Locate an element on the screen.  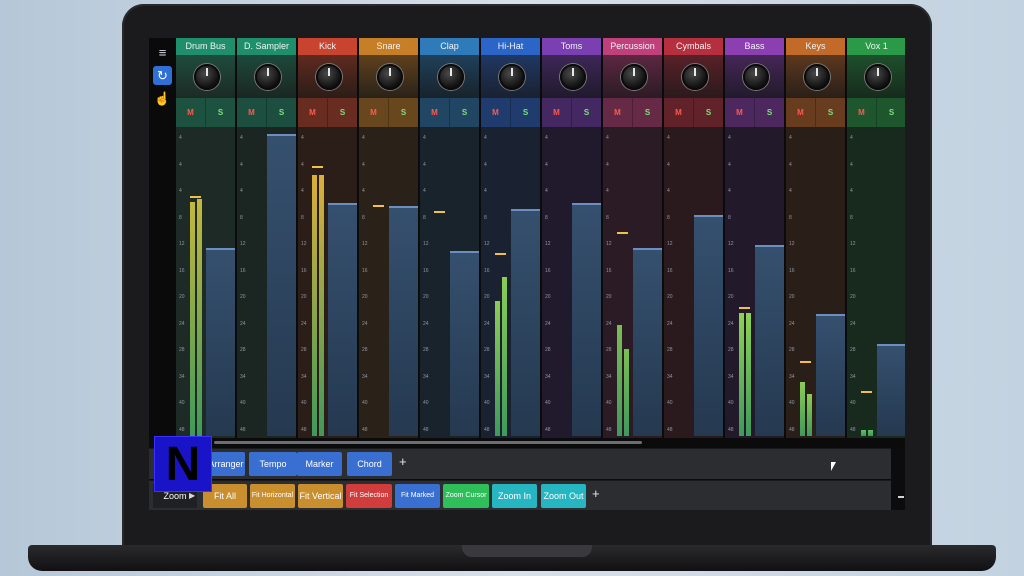
scroll-thumb is located at coordinates (428, 442).